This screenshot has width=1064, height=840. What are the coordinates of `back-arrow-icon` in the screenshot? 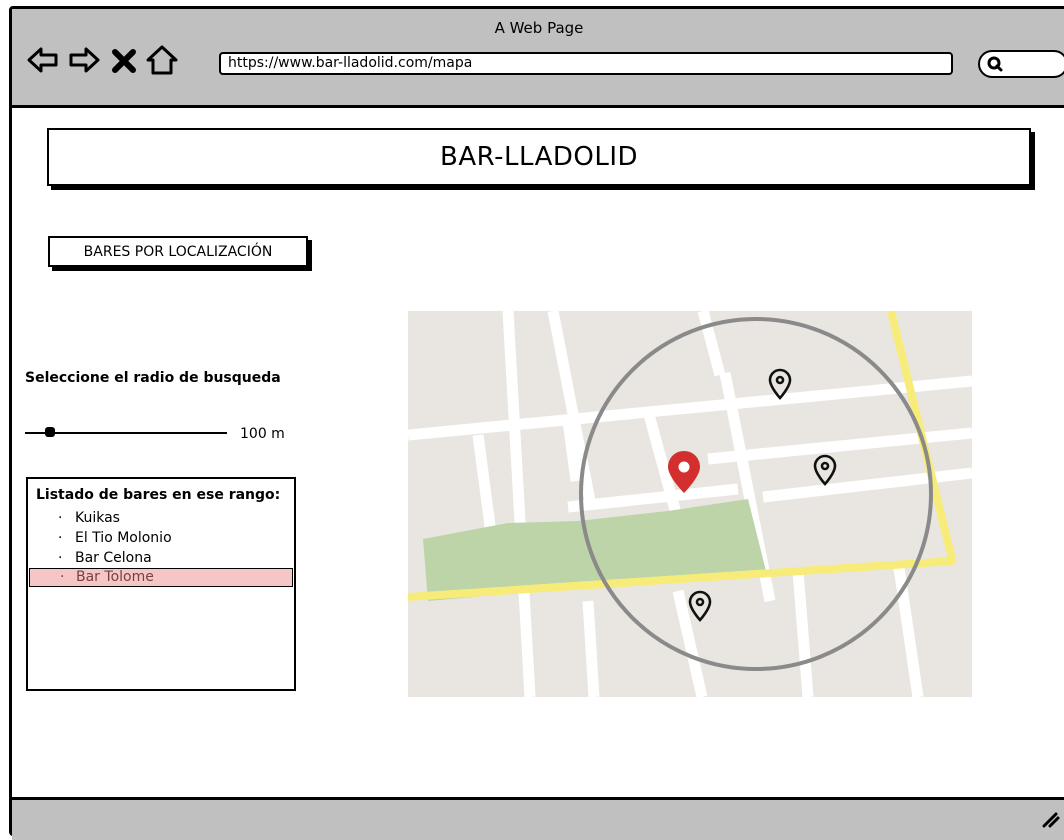 It's located at (43, 60).